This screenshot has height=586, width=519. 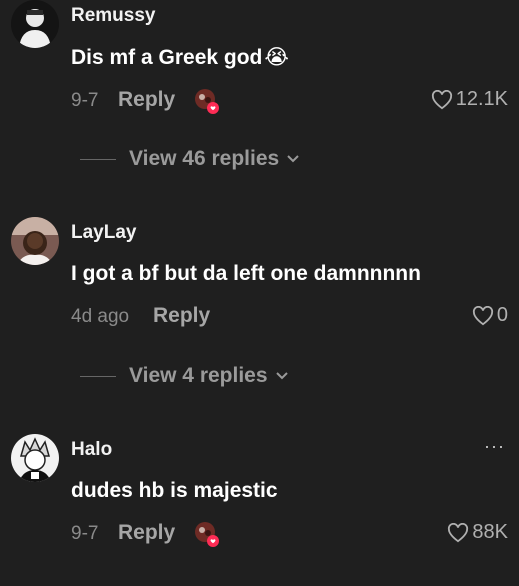 What do you see at coordinates (494, 446) in the screenshot?
I see `more-options-icon: ···` at bounding box center [494, 446].